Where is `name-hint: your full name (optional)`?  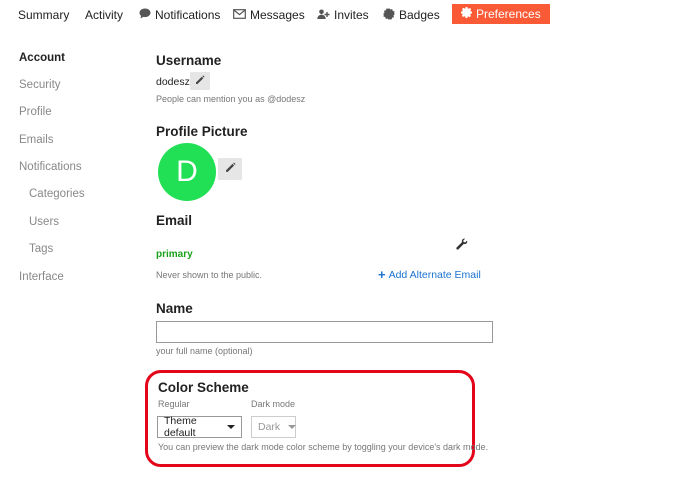 name-hint: your full name (optional) is located at coordinates (204, 351).